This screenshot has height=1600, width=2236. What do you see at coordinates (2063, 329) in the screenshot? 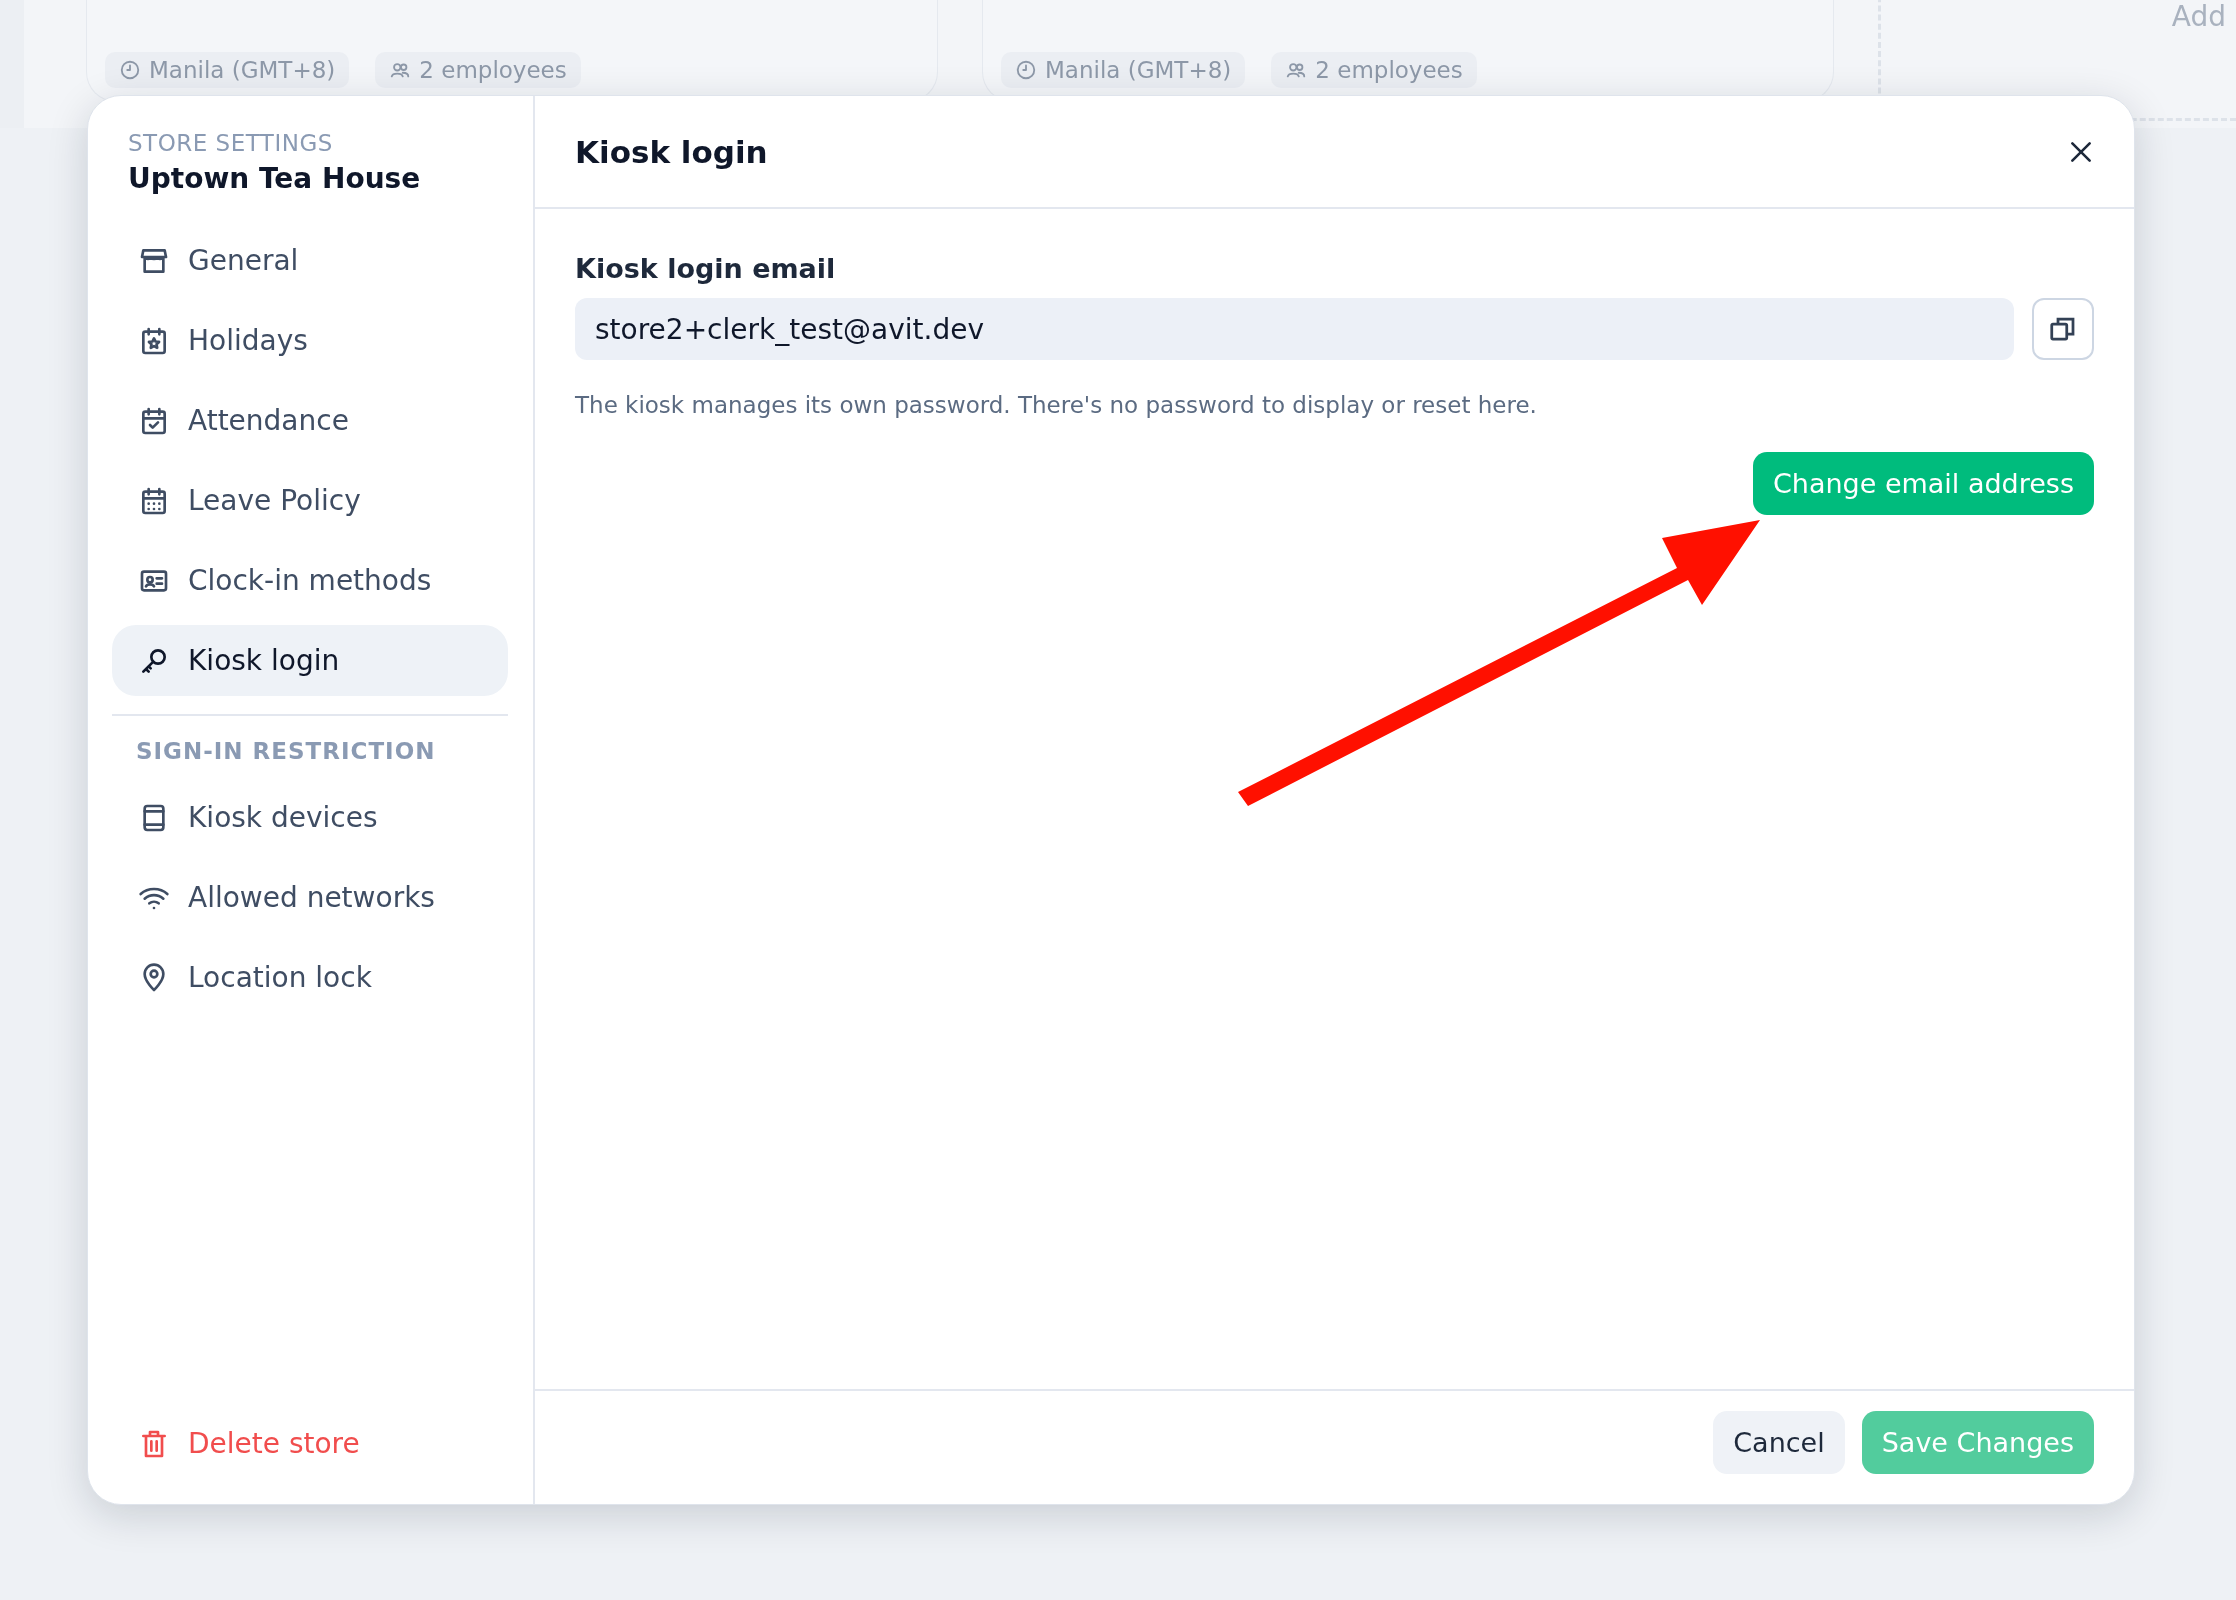
I see `copy-button` at bounding box center [2063, 329].